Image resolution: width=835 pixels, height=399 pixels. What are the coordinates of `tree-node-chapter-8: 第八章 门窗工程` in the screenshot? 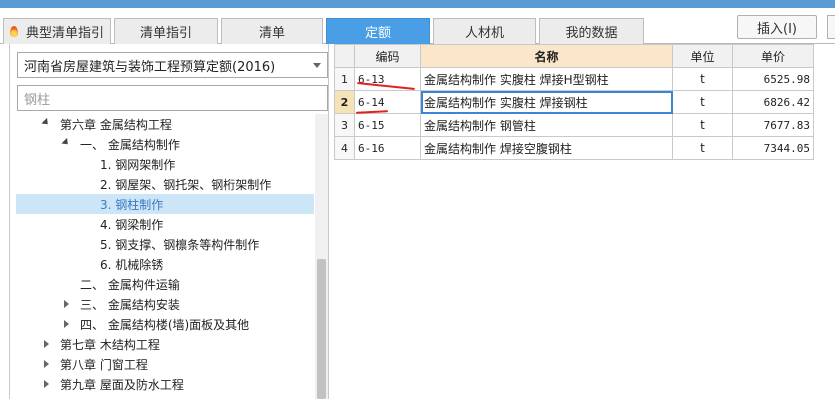 It's located at (165, 364).